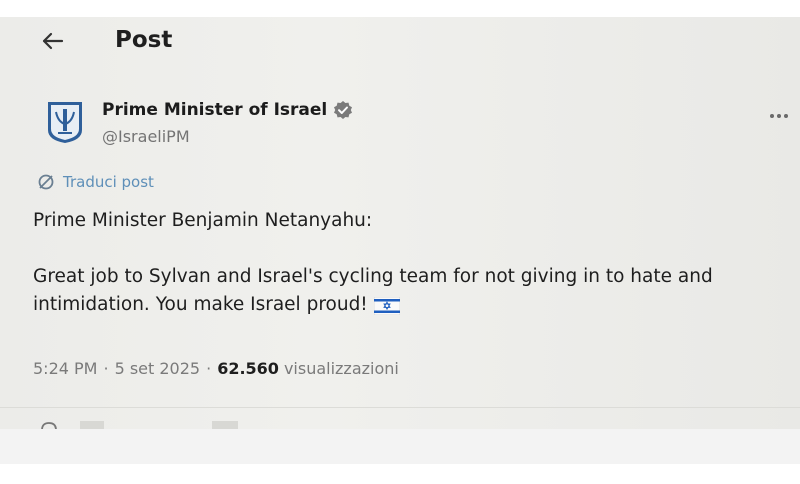 The width and height of the screenshot is (800, 484). What do you see at coordinates (400, 407) in the screenshot?
I see `divider` at bounding box center [400, 407].